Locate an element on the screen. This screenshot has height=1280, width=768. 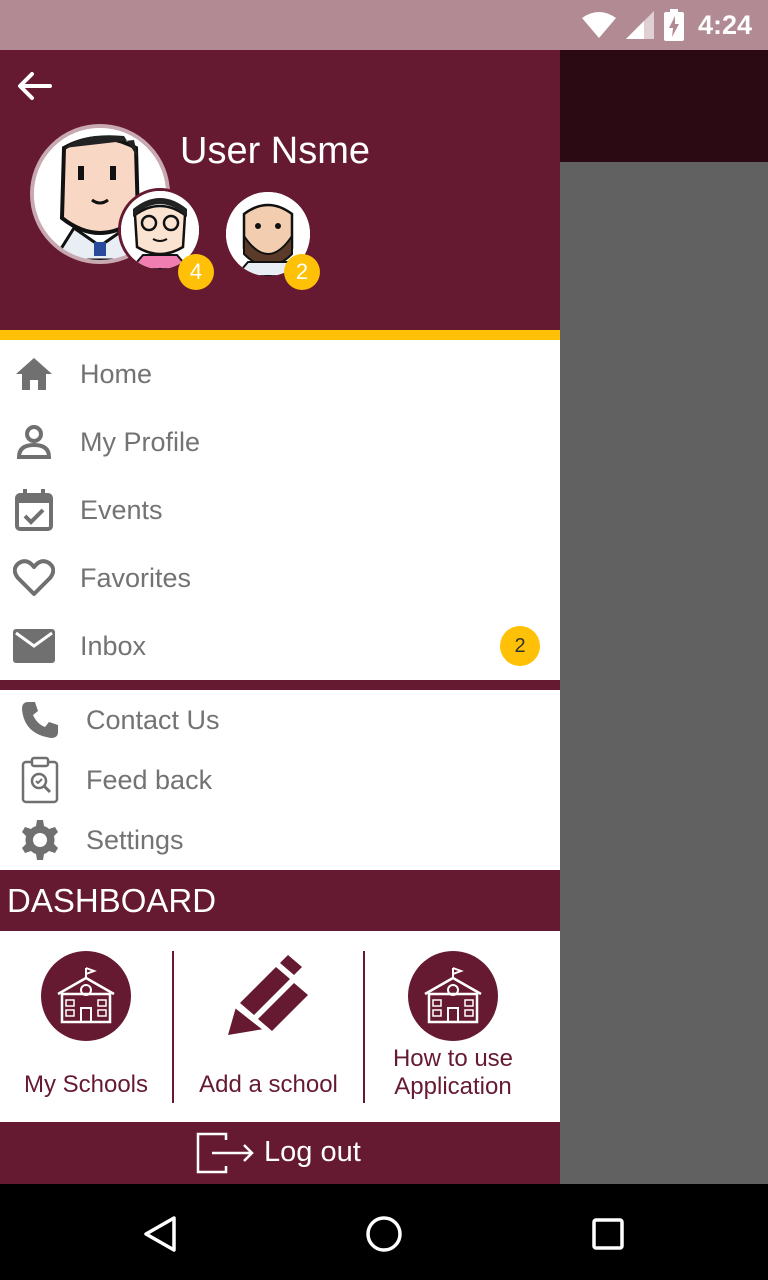
status-bar: 4:24 is located at coordinates (384, 25).